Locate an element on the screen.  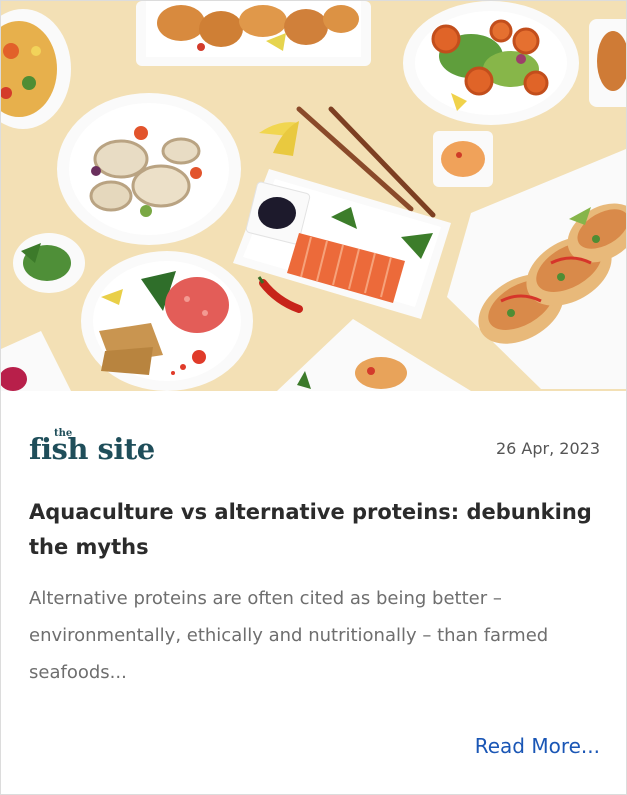
herb-bowl is located at coordinates (49, 263).